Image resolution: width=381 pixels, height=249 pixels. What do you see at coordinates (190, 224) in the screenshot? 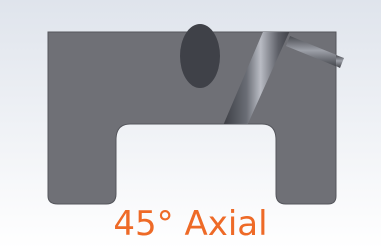
I see `view-caption: 45° Axial` at bounding box center [190, 224].